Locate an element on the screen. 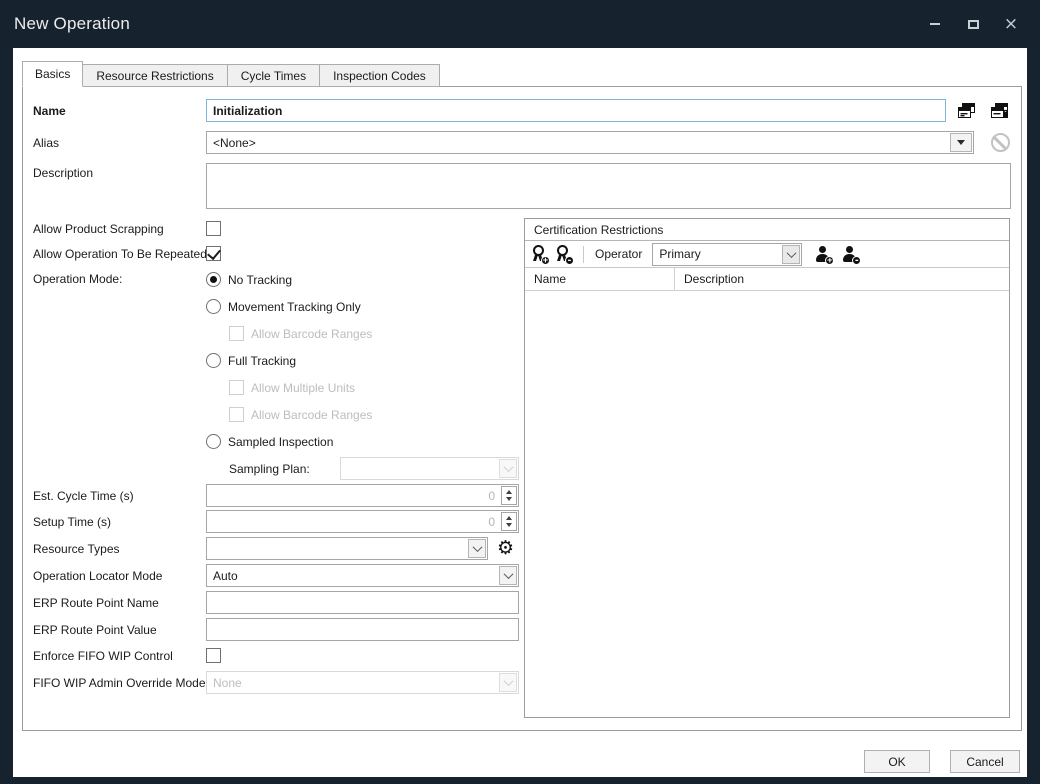 This screenshot has width=1040, height=784. setup-time-value: 0 is located at coordinates (491, 521).